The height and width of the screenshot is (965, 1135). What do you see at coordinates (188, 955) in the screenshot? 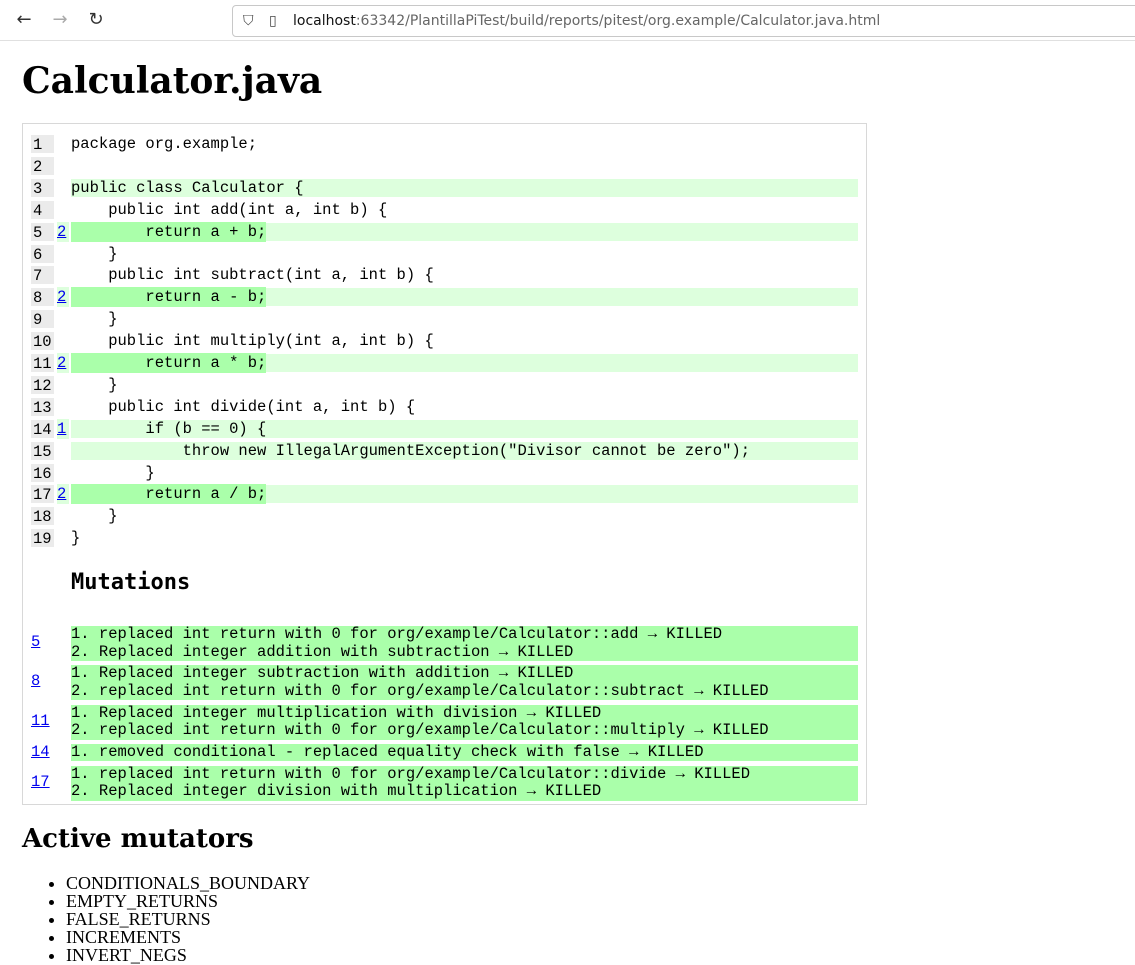
I see `mutator-item: INVERT_NEGS` at bounding box center [188, 955].